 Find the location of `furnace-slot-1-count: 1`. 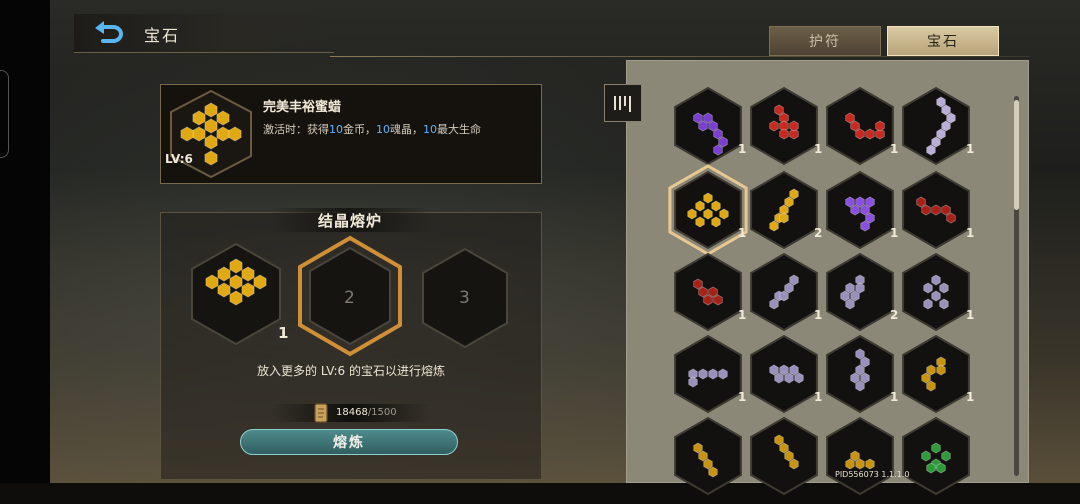

furnace-slot-1-count: 1 is located at coordinates (283, 333).